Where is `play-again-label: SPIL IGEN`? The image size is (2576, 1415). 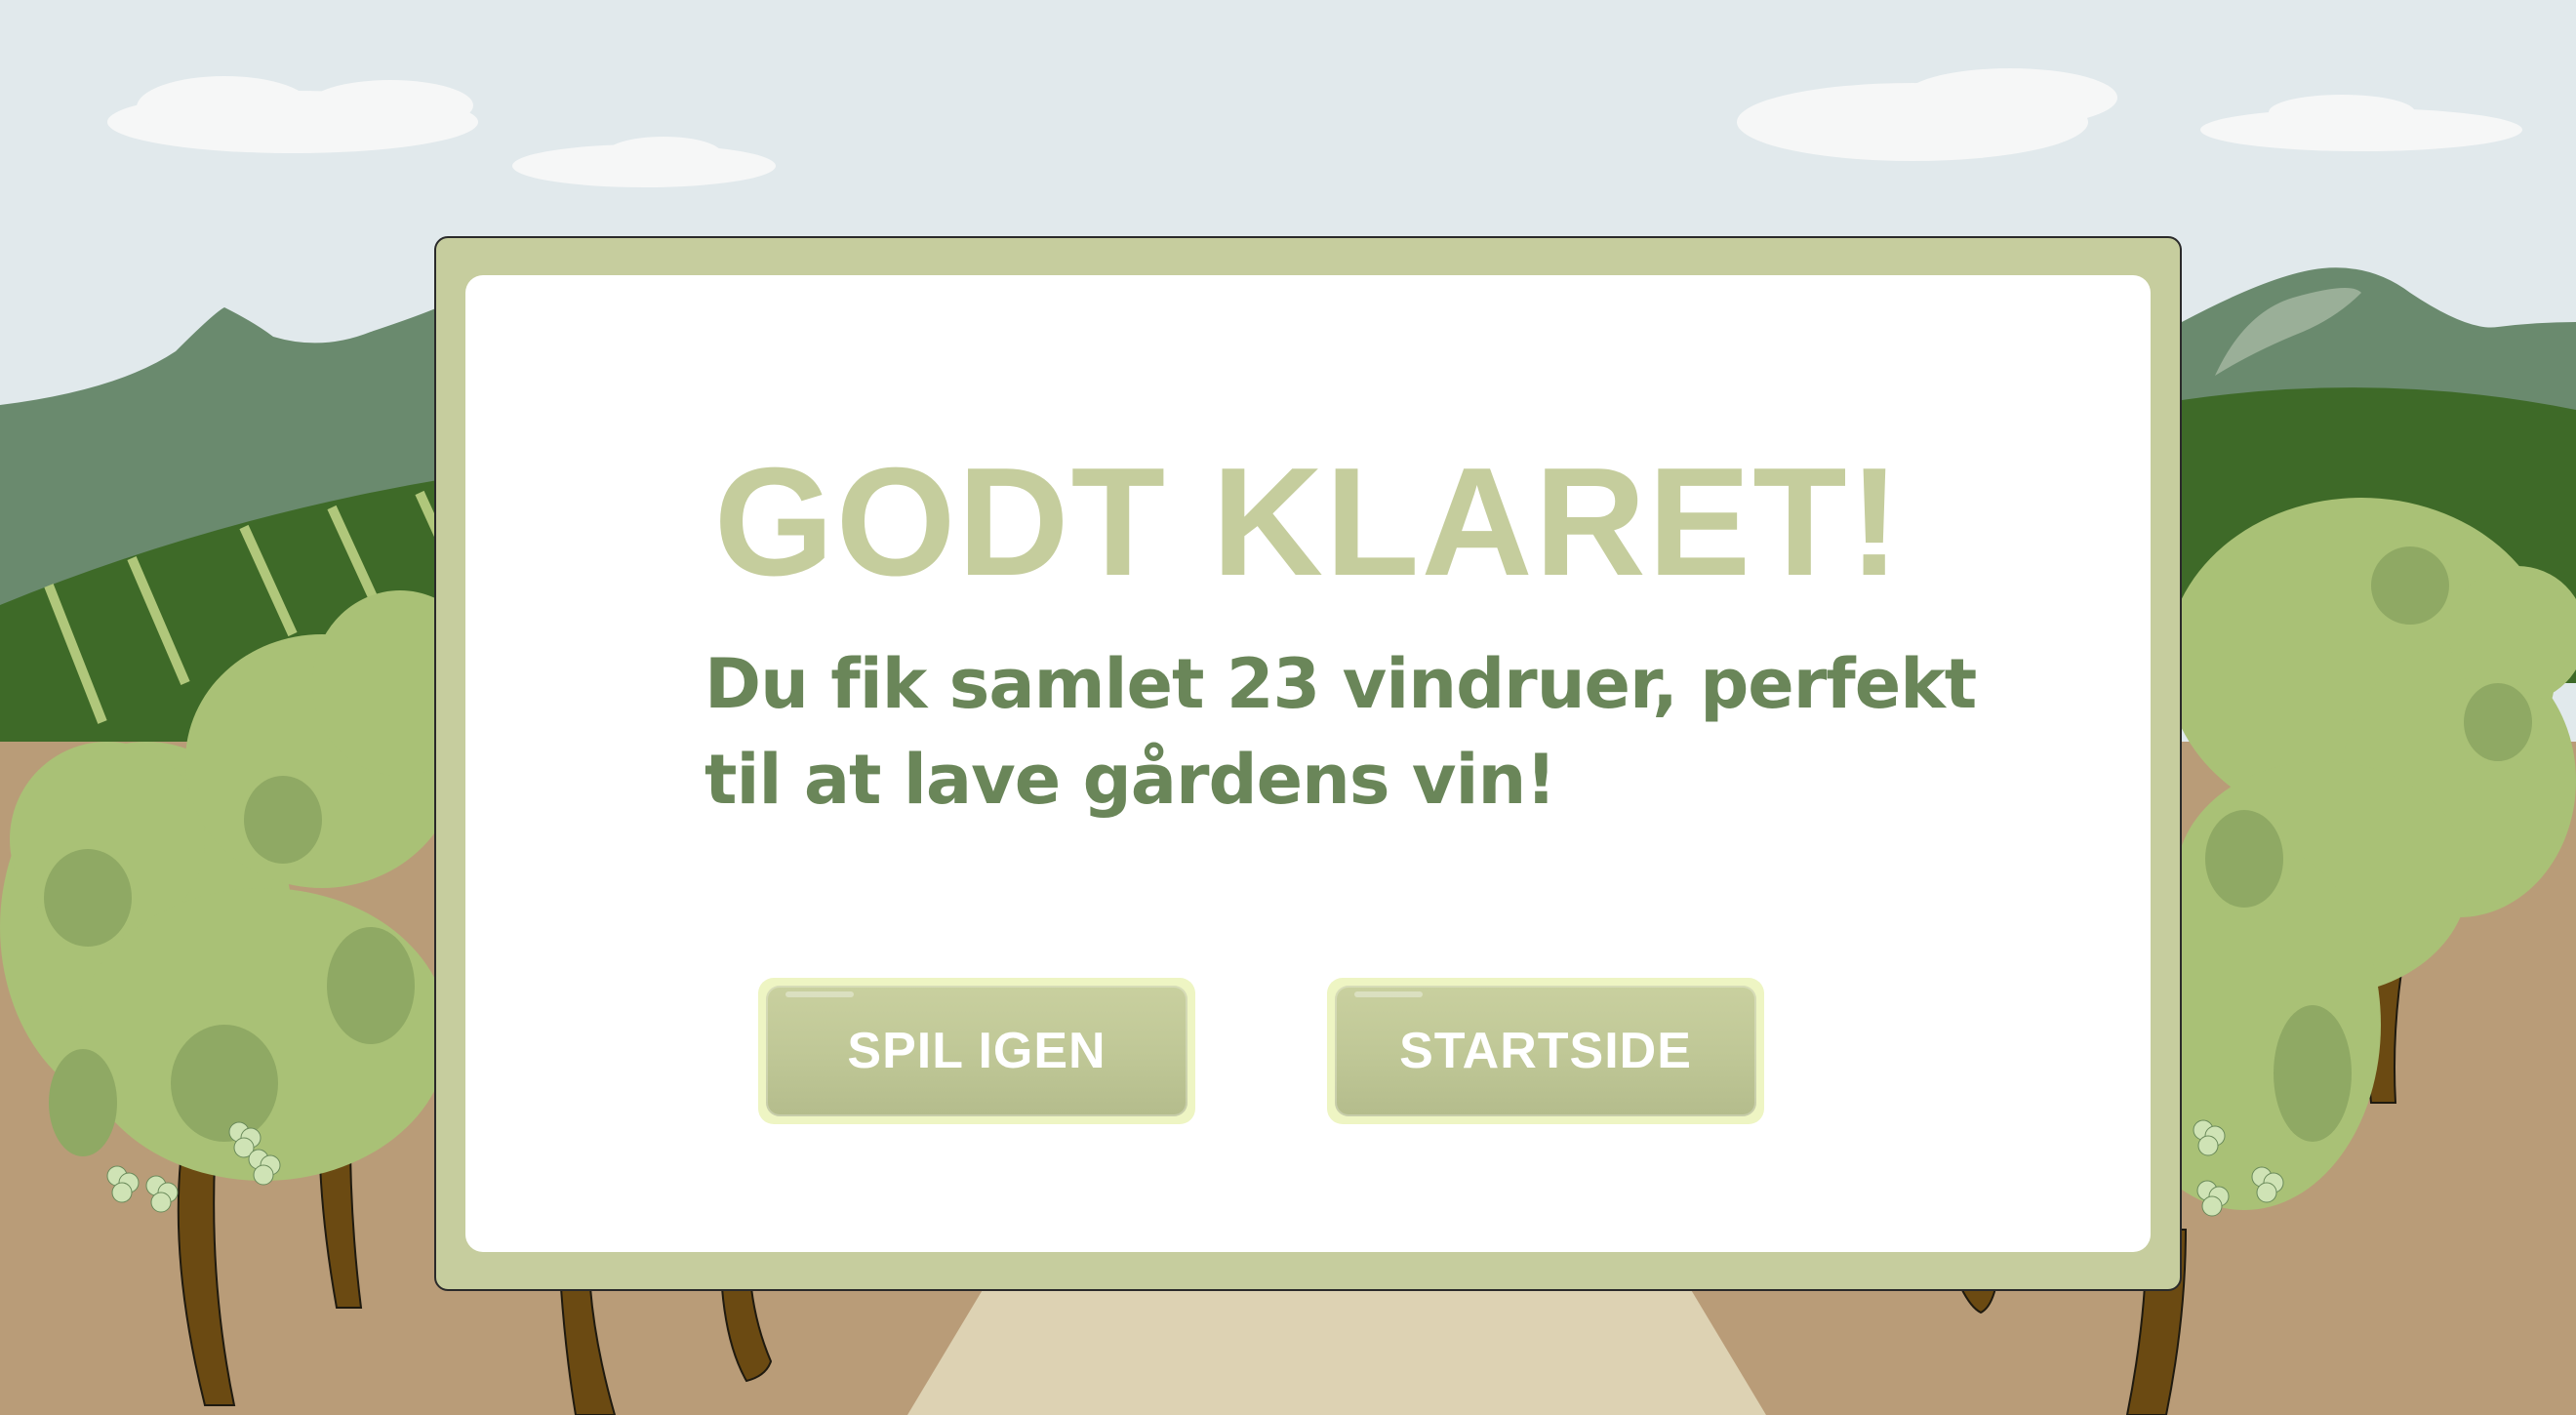
play-again-label: SPIL IGEN is located at coordinates (977, 1051).